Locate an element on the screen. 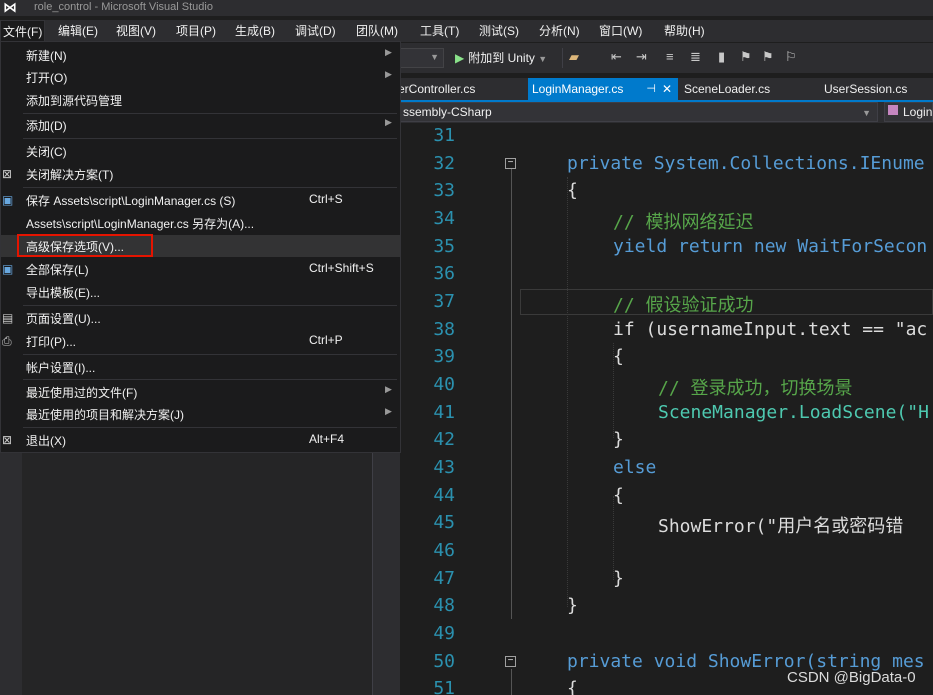 This screenshot has height=695, width=933. project-dropdown: ssembly-CSharp ▼ is located at coordinates (639, 112).